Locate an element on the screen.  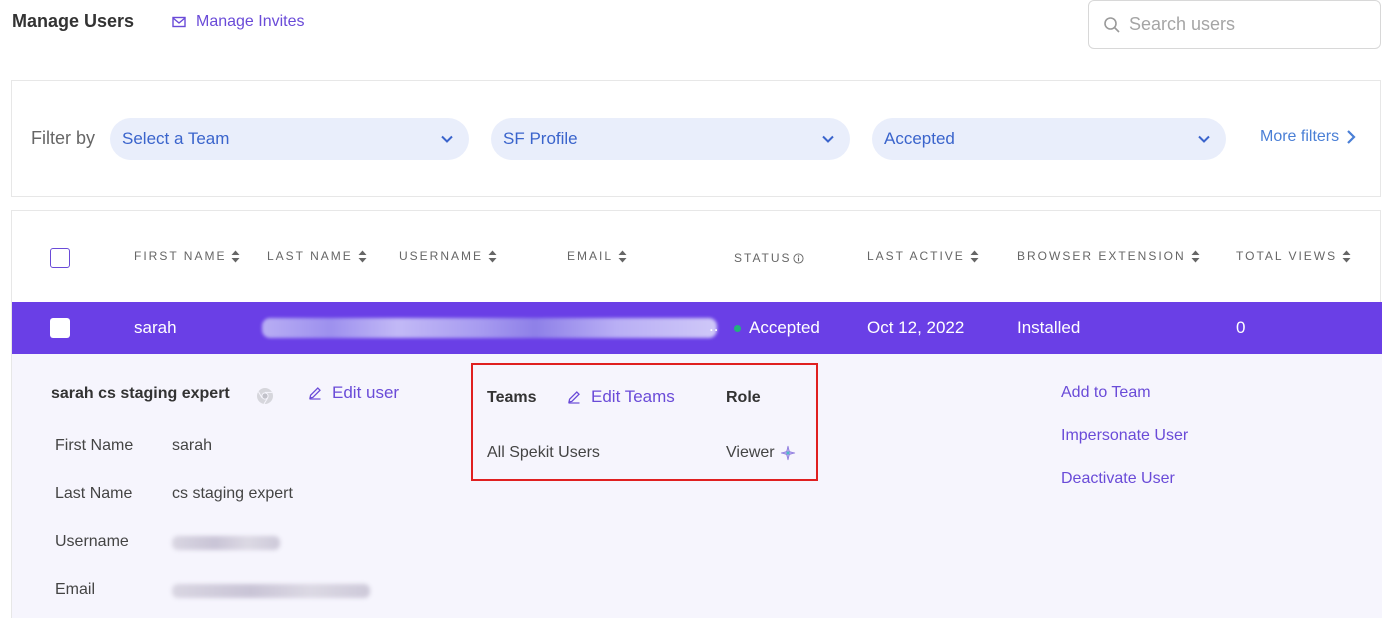
filter-label: Filter by is located at coordinates (63, 138).